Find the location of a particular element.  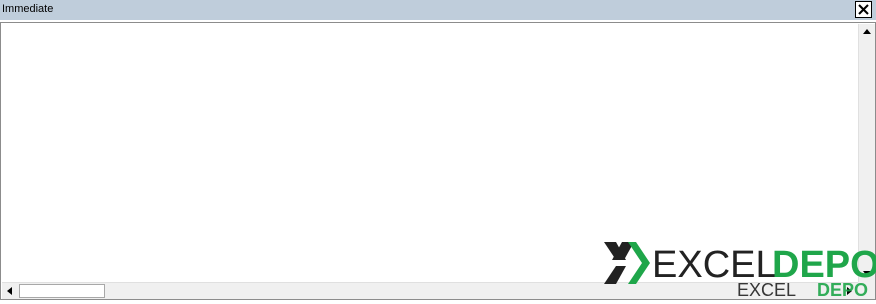

scroll-up-button is located at coordinates (867, 32).